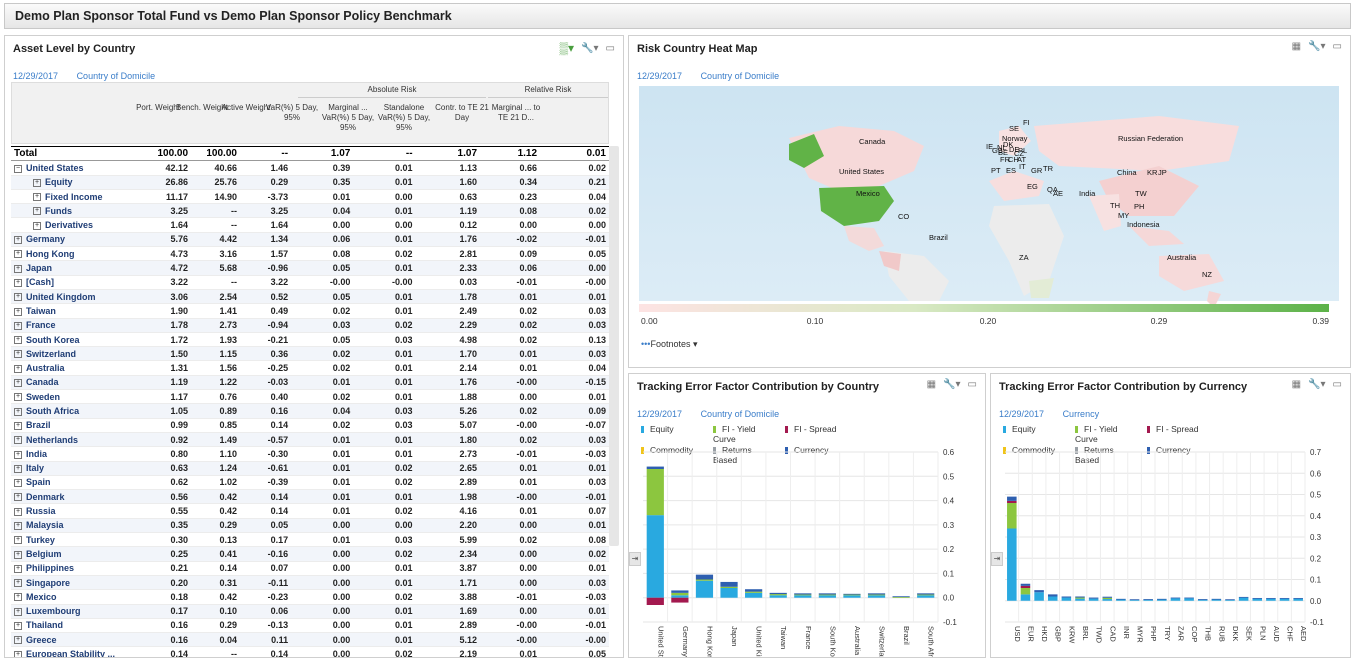  I want to click on grid-icon: ▦, so click(1296, 46).